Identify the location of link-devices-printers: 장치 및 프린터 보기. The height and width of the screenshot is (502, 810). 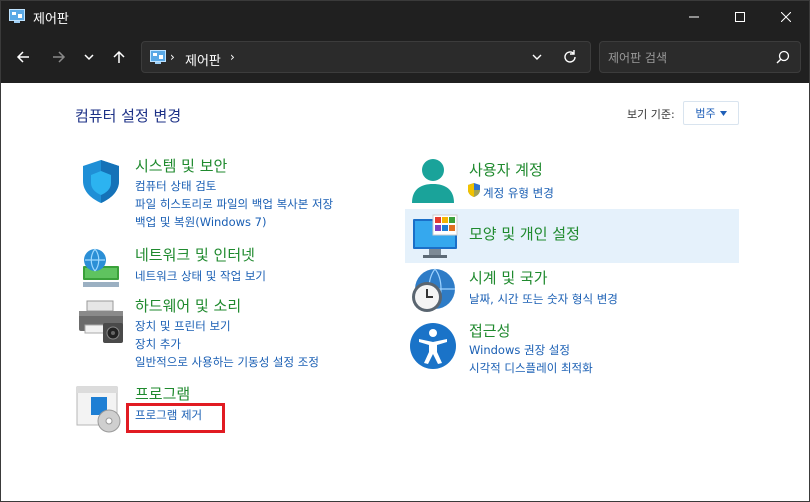
(183, 326).